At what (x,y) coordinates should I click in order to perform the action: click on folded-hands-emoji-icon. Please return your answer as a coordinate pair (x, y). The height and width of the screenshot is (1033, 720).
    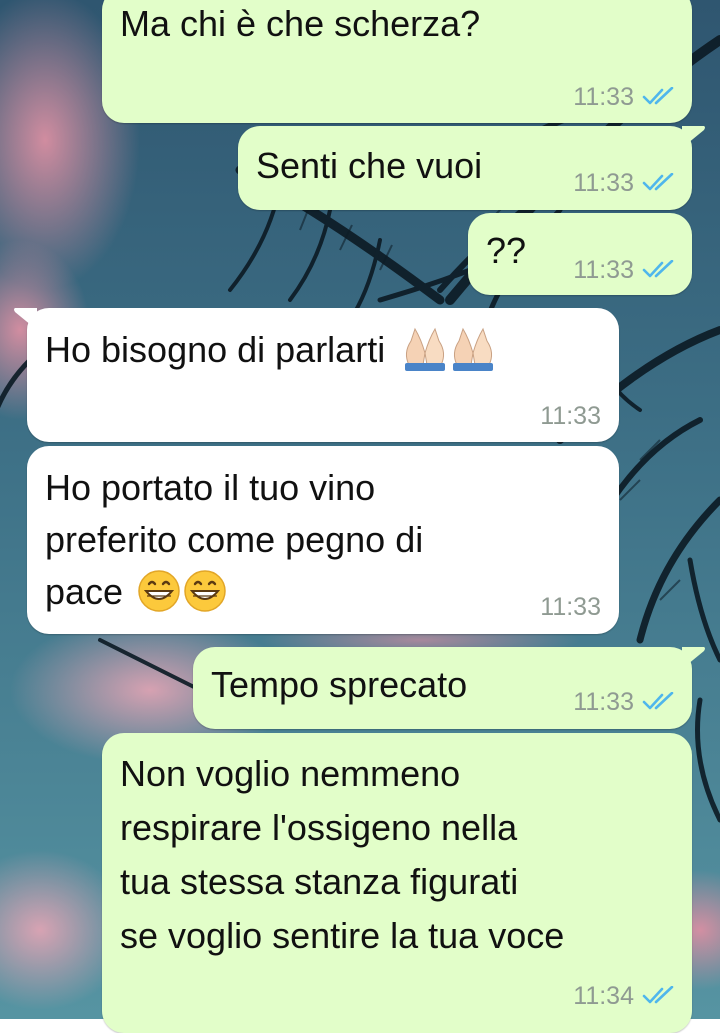
    Looking at the image, I should click on (449, 350).